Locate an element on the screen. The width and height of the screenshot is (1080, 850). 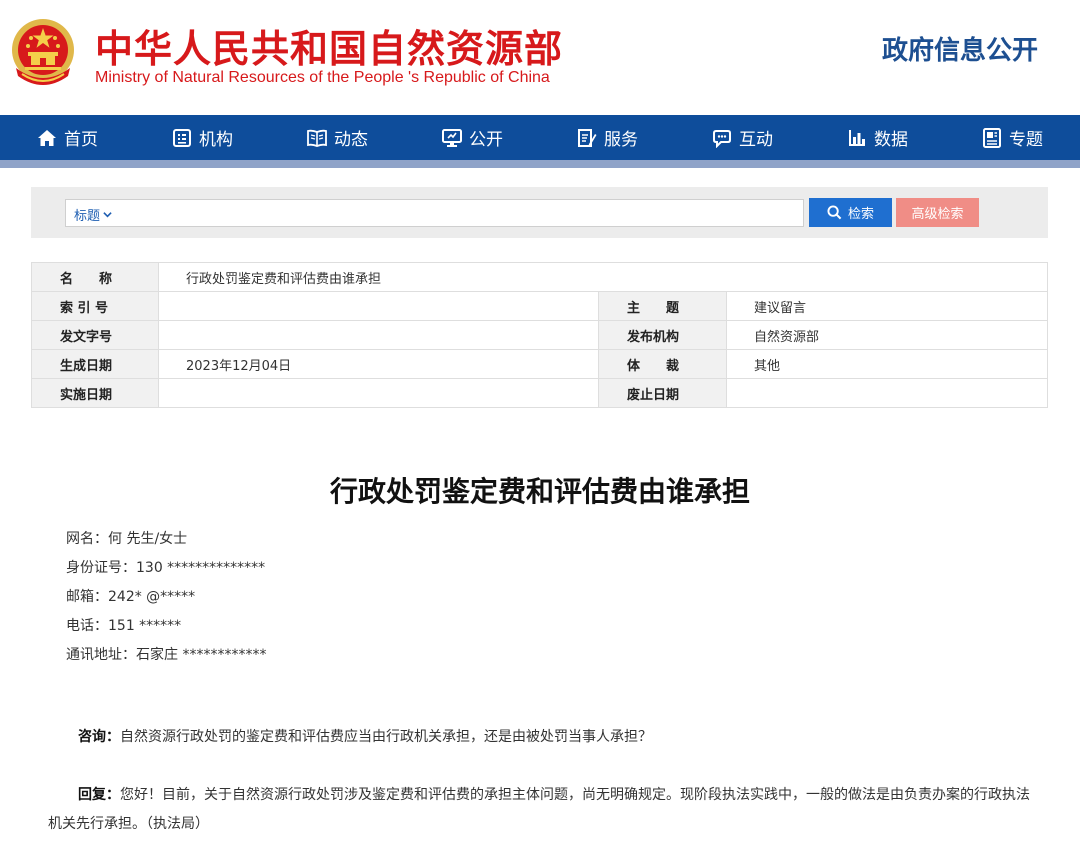
table-row: 生成日期 2023年12月04日 体 裁 其他 is located at coordinates (539, 364).